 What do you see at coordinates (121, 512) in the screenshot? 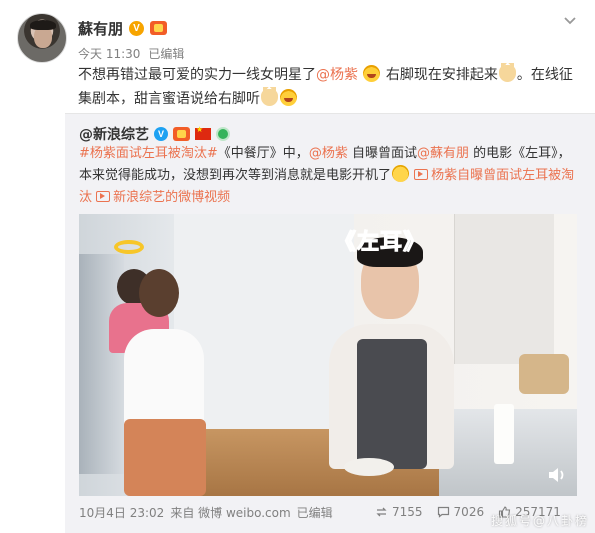
I see `repost-date: 10月4日 23:02` at bounding box center [121, 512].